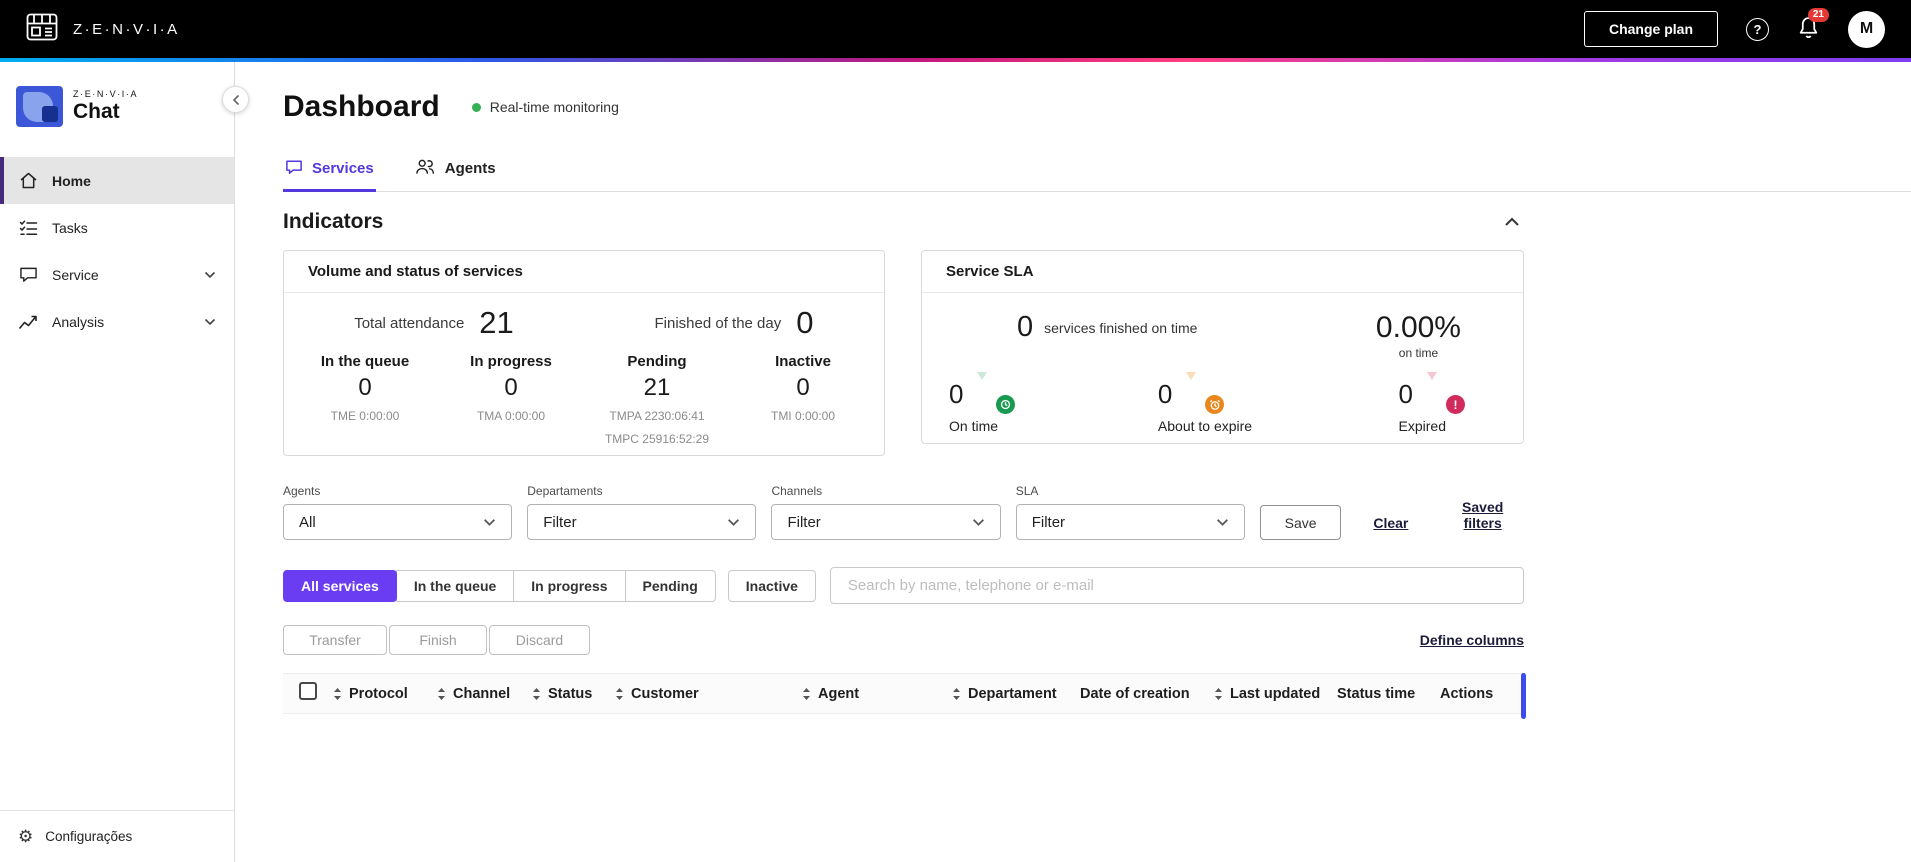  I want to click on help-icon: ?, so click(1757, 29).